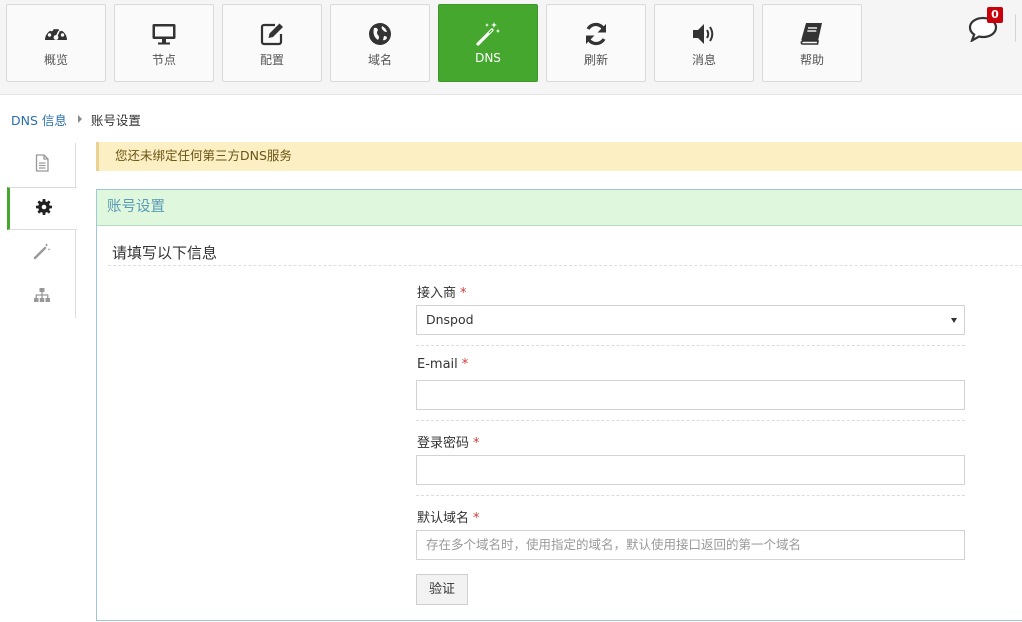 The width and height of the screenshot is (1022, 622). I want to click on dashboard-icon, so click(56, 34).